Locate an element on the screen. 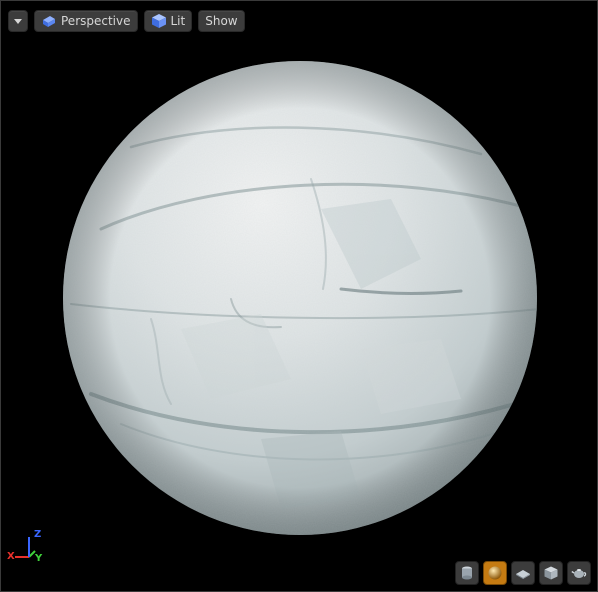  sphere-icon is located at coordinates (495, 573).